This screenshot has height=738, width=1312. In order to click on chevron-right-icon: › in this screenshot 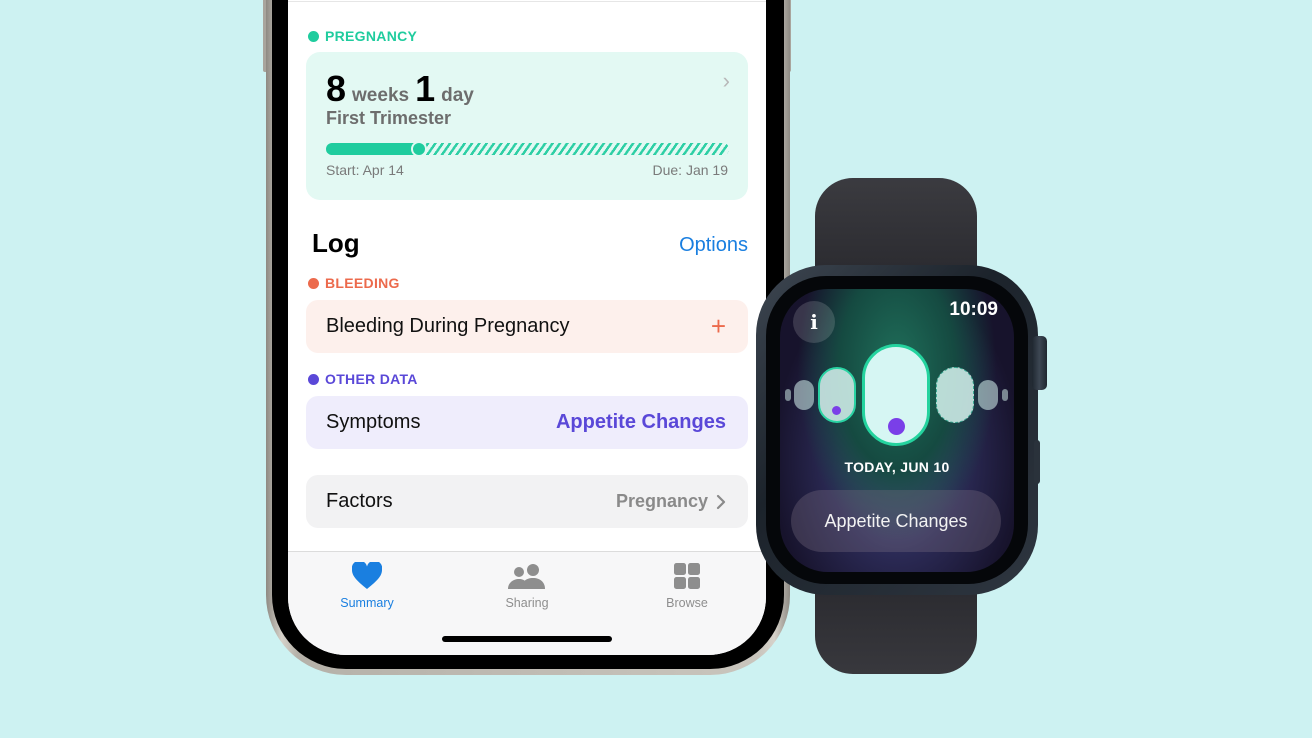, I will do `click(726, 80)`.